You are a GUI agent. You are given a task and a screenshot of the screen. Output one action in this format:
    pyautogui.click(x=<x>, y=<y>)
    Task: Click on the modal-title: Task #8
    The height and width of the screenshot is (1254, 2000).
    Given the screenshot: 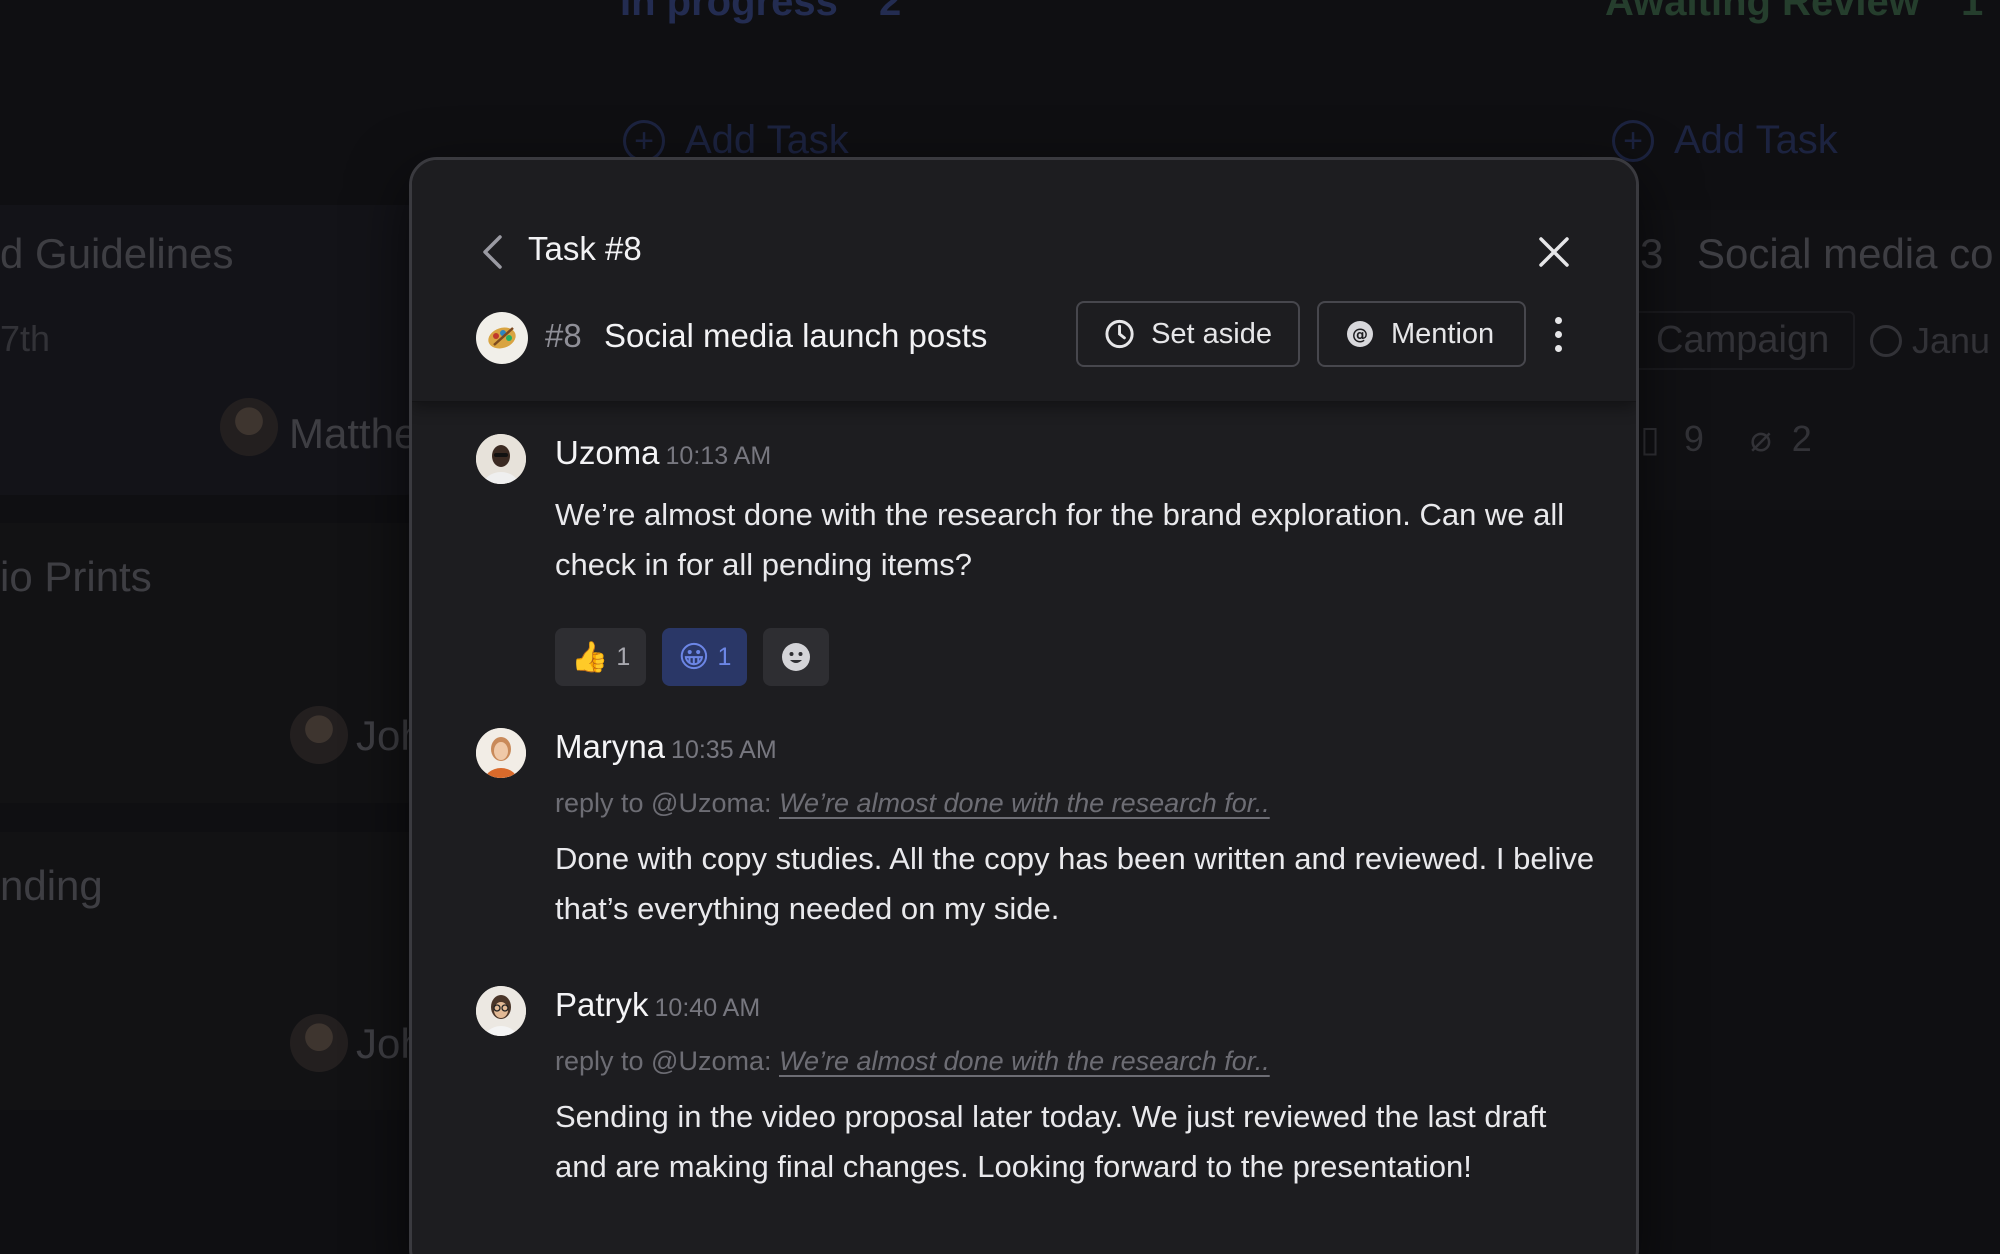 What is the action you would take?
    pyautogui.click(x=585, y=248)
    